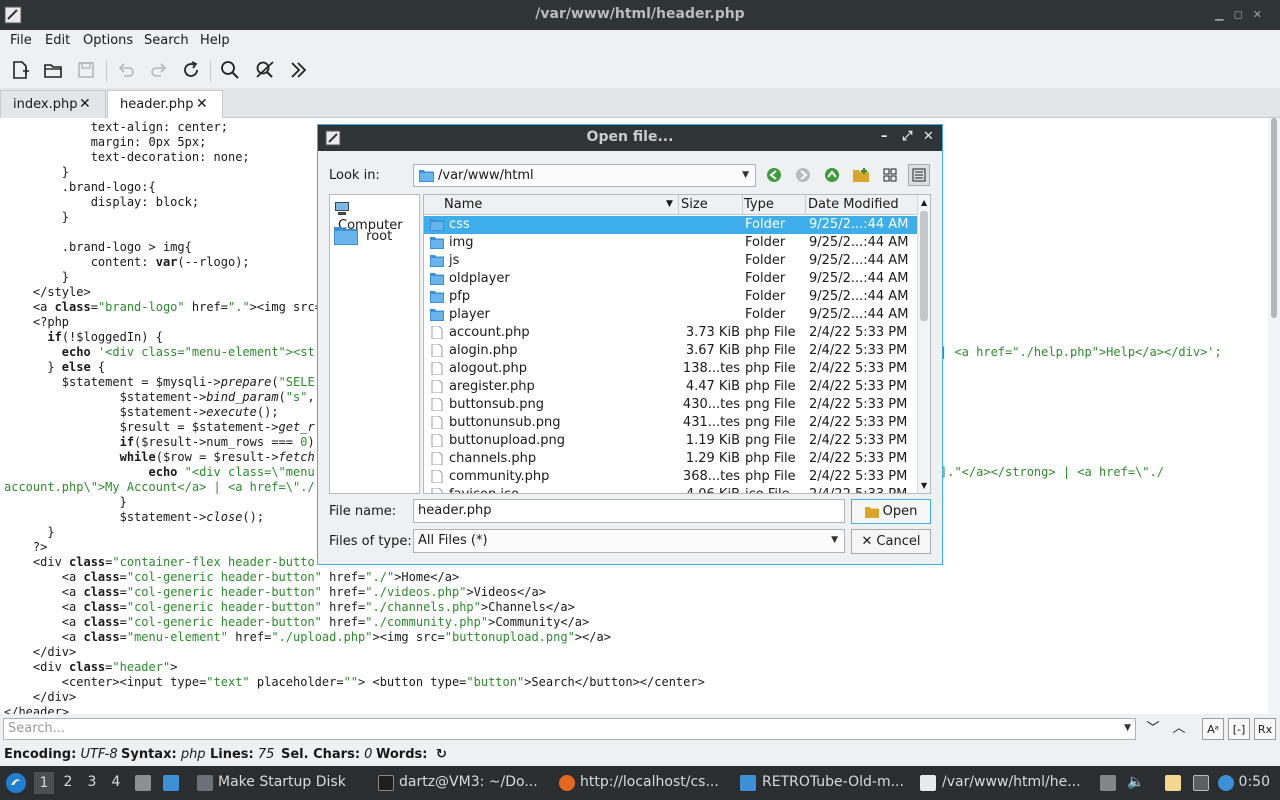 Image resolution: width=1280 pixels, height=800 pixels. Describe the element at coordinates (919, 175) in the screenshot. I see `detail-view-icon` at that location.